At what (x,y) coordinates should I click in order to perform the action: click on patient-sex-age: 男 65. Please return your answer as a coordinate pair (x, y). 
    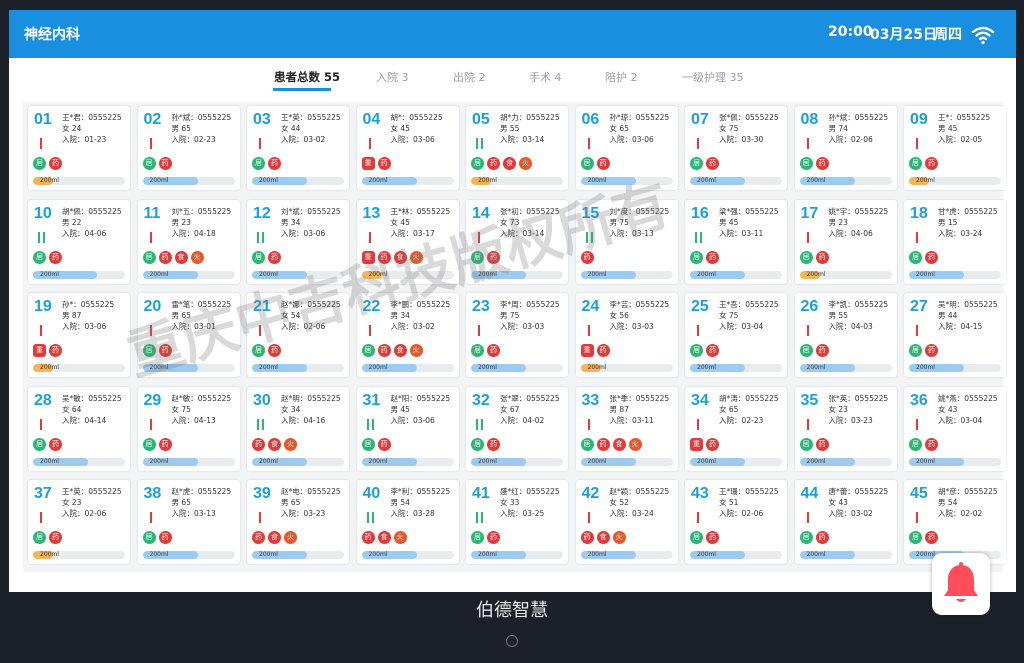
    Looking at the image, I should click on (181, 128).